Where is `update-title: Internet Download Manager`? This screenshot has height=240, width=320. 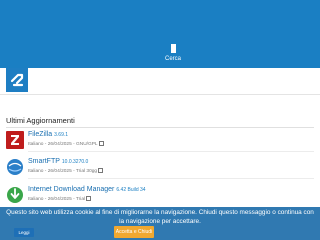 update-title: Internet Download Manager is located at coordinates (71, 189).